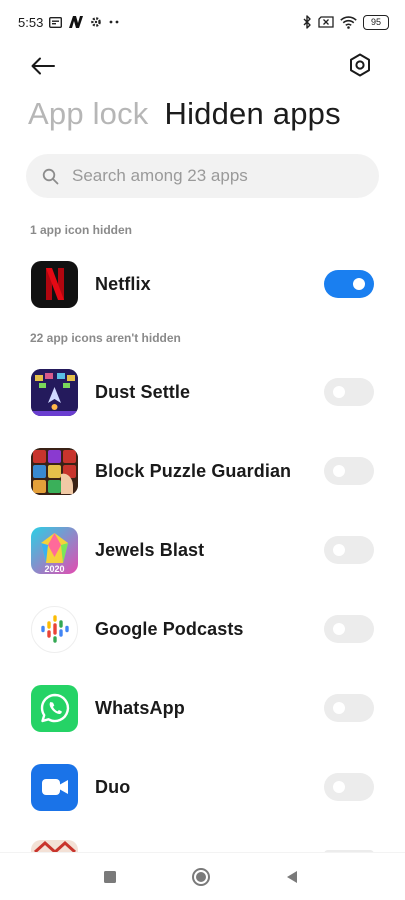 This screenshot has width=405, height=900. What do you see at coordinates (326, 22) in the screenshot?
I see `no-sim-icon` at bounding box center [326, 22].